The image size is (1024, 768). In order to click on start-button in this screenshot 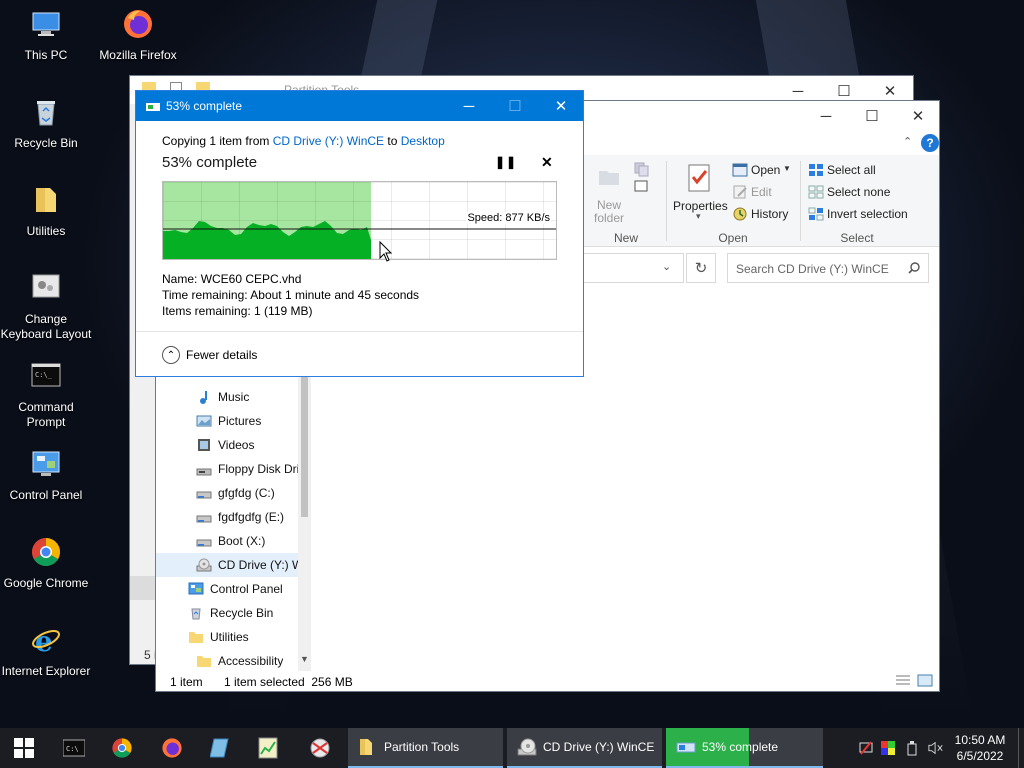, I will do `click(24, 748)`.